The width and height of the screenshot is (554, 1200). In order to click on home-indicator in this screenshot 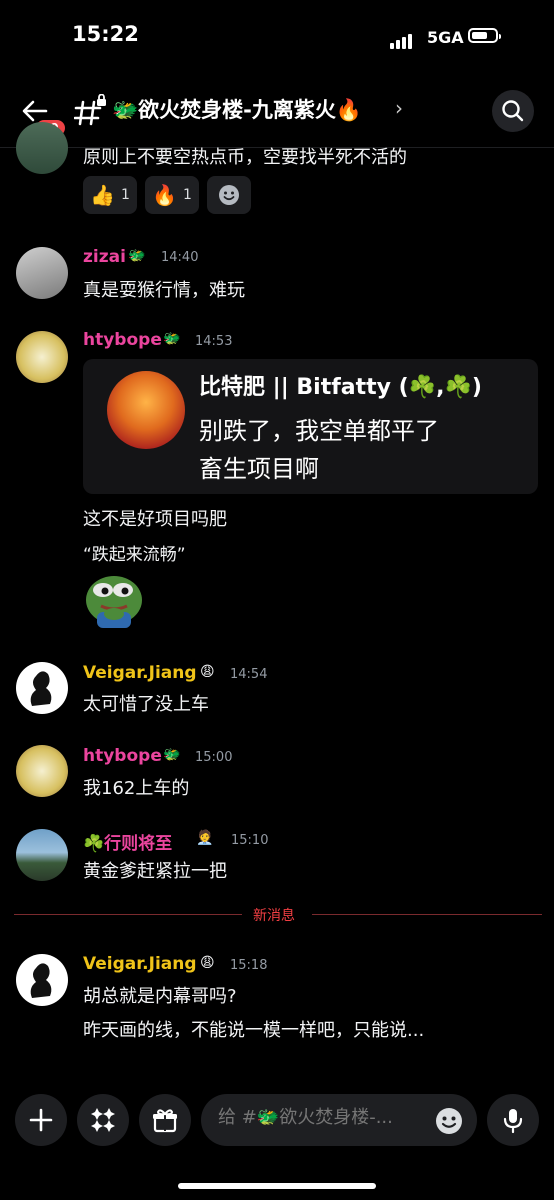, I will do `click(277, 1186)`.